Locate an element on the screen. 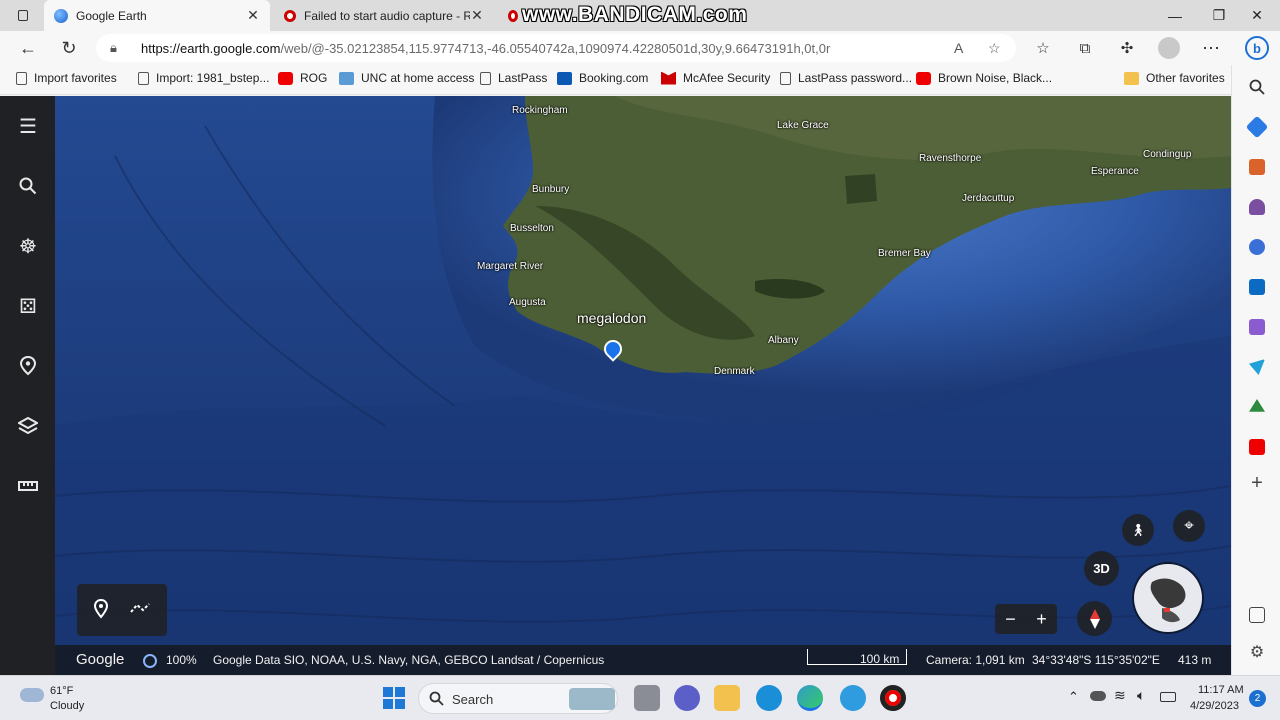 The width and height of the screenshot is (1280, 720). bandicam-recording-icon is located at coordinates (893, 698).